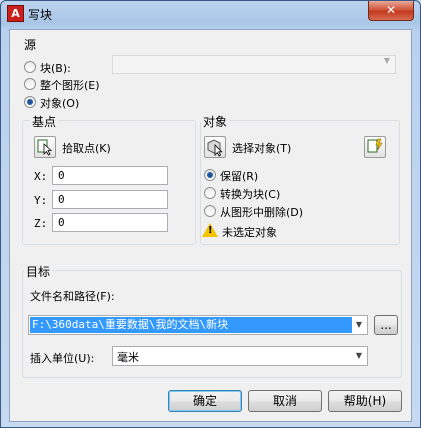 Image resolution: width=421 pixels, height=428 pixels. I want to click on help-button: 帮助(H), so click(365, 401).